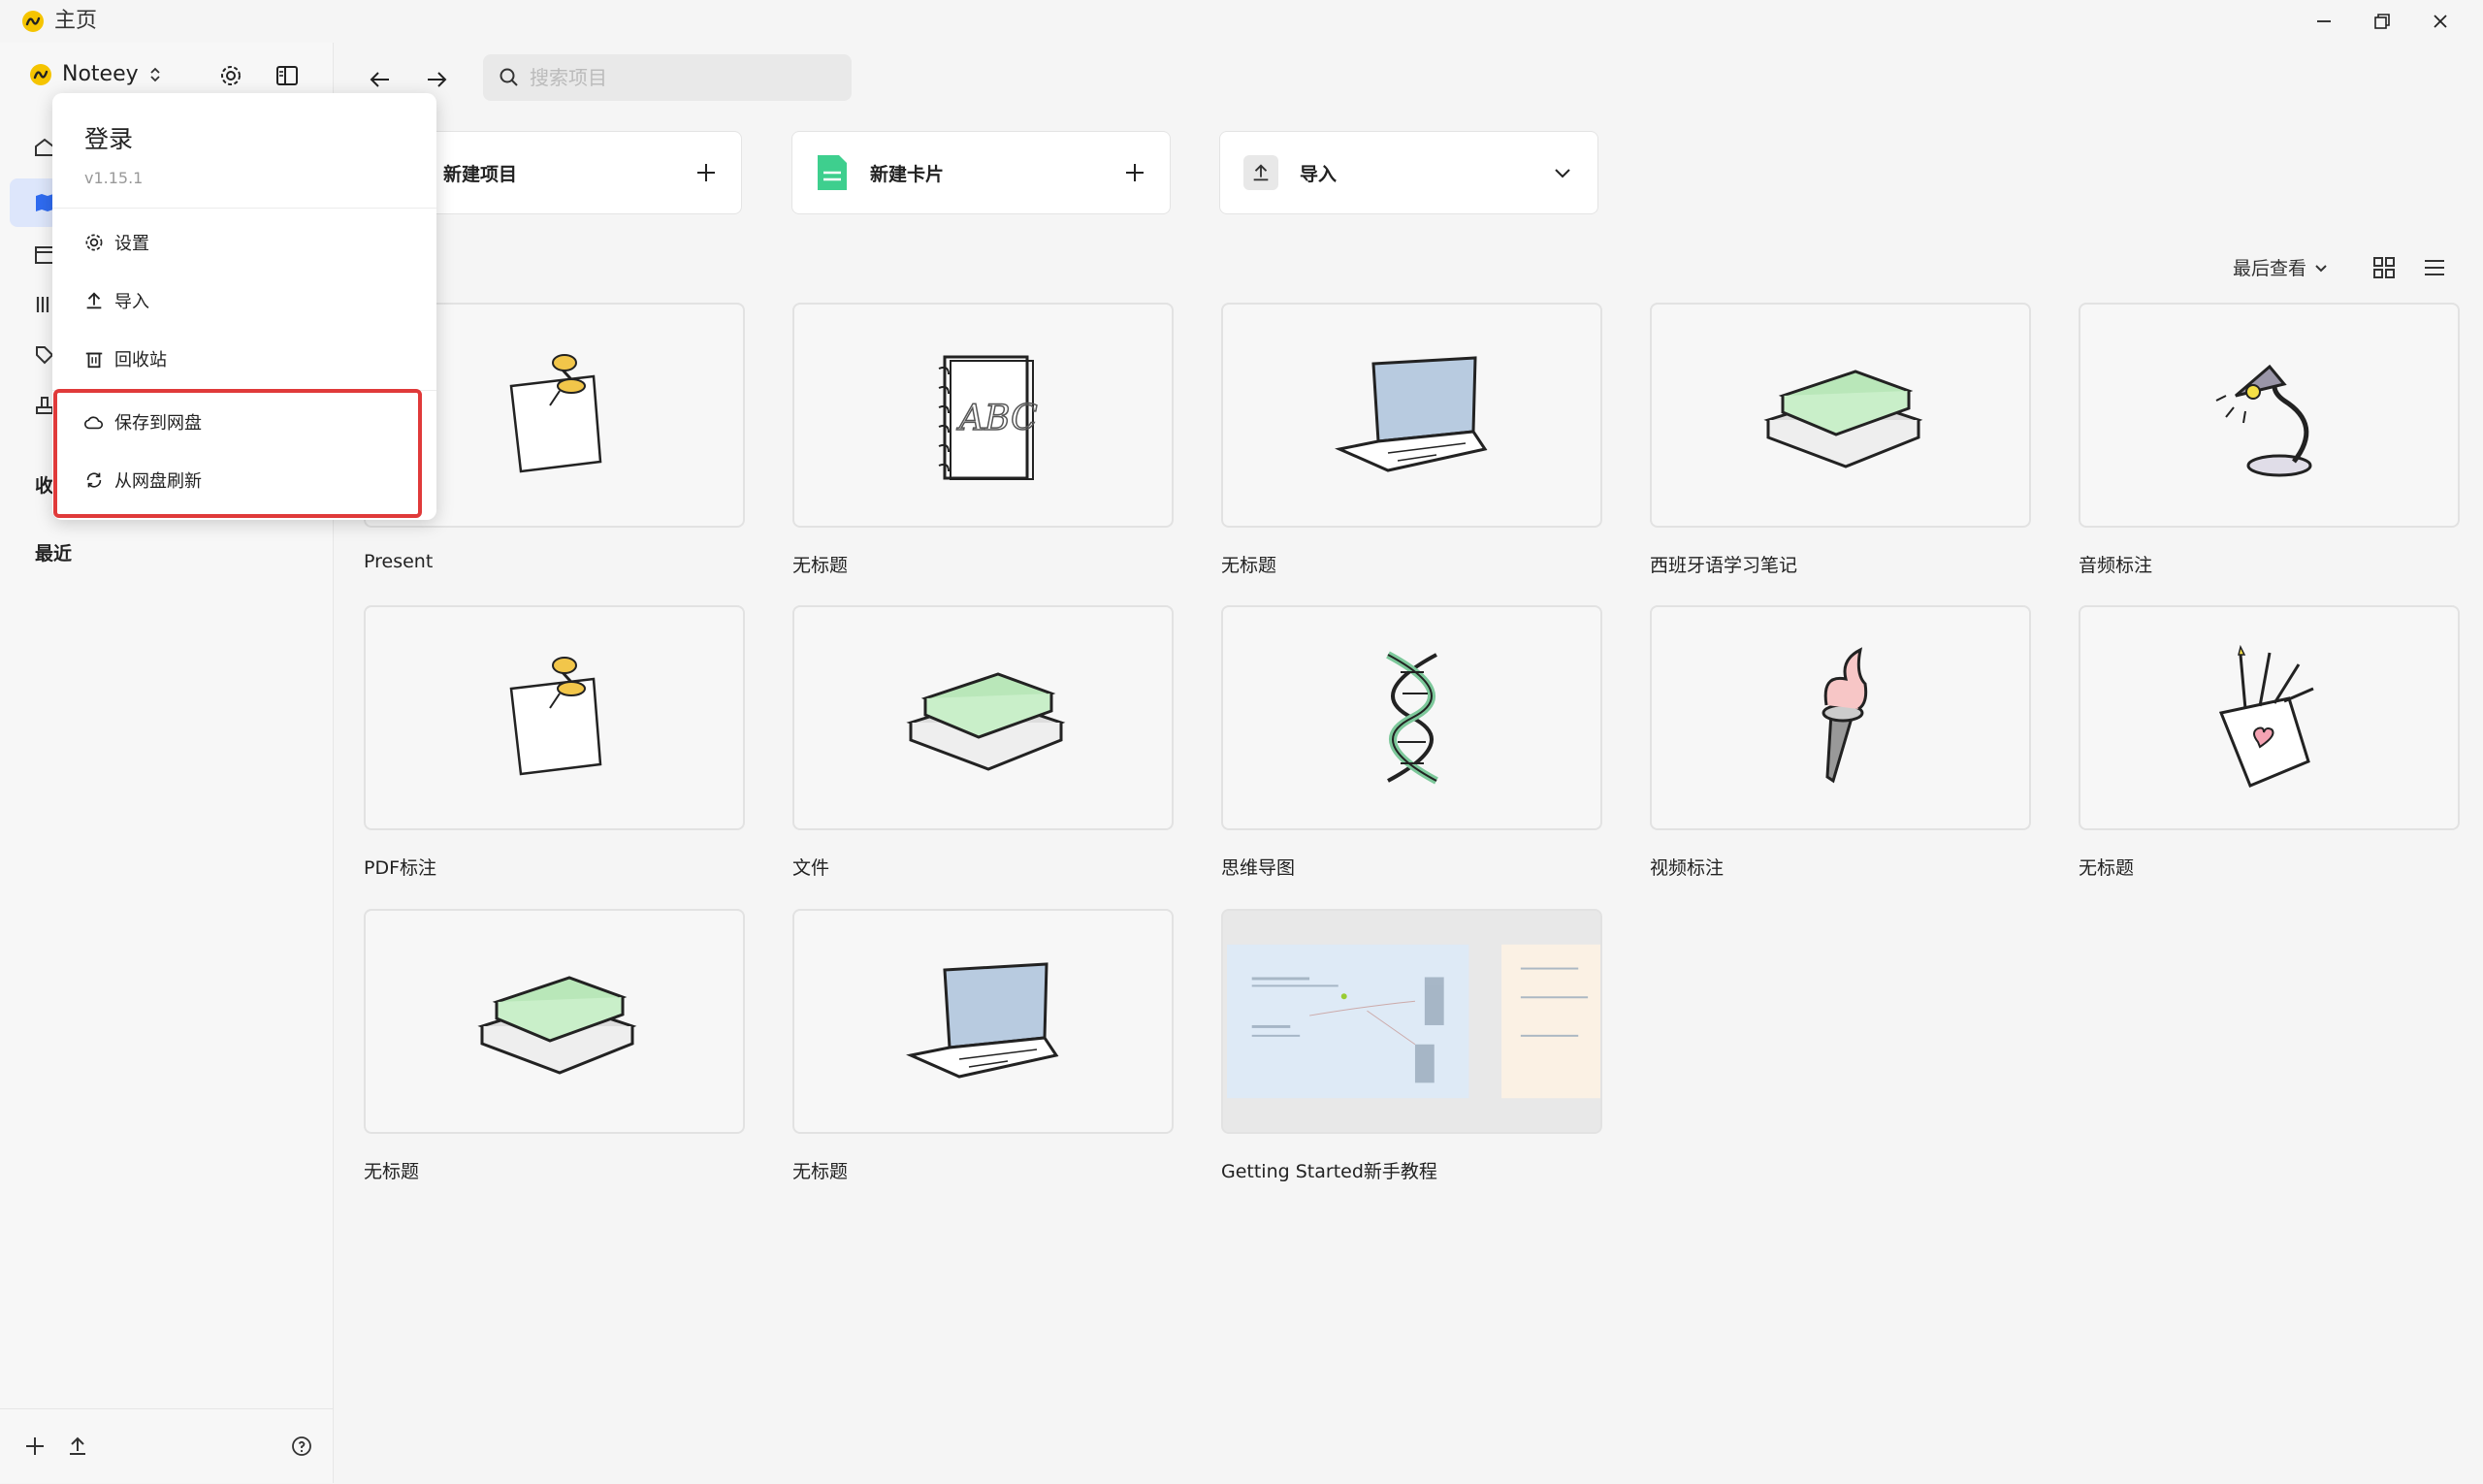 This screenshot has width=2483, height=1484. What do you see at coordinates (2263, 420) in the screenshot?
I see `desk-lamp-icon` at bounding box center [2263, 420].